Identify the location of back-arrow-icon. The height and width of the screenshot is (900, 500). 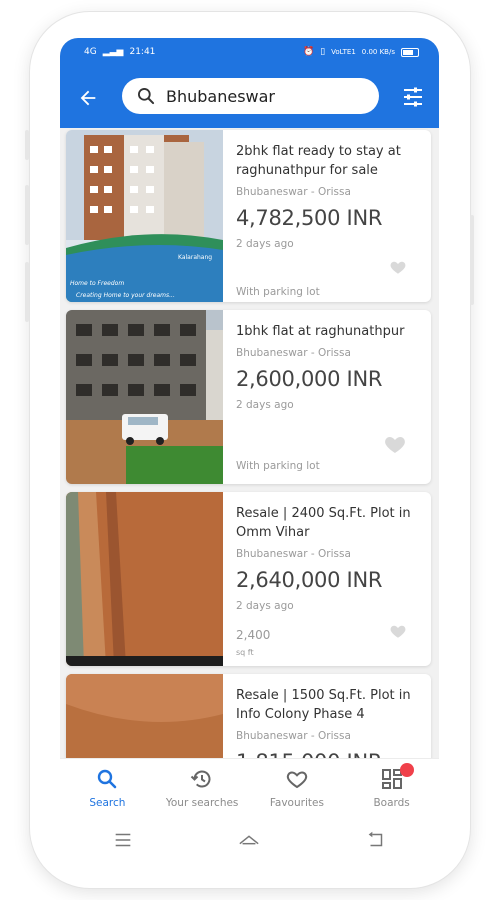
(88, 98).